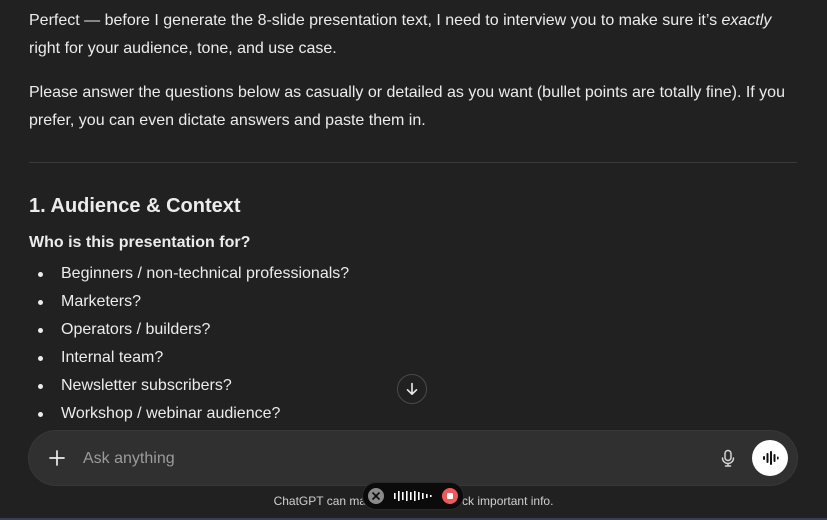 This screenshot has height=520, width=827. Describe the element at coordinates (508, 501) in the screenshot. I see `disclaimer-text-right: ck important info.` at that location.